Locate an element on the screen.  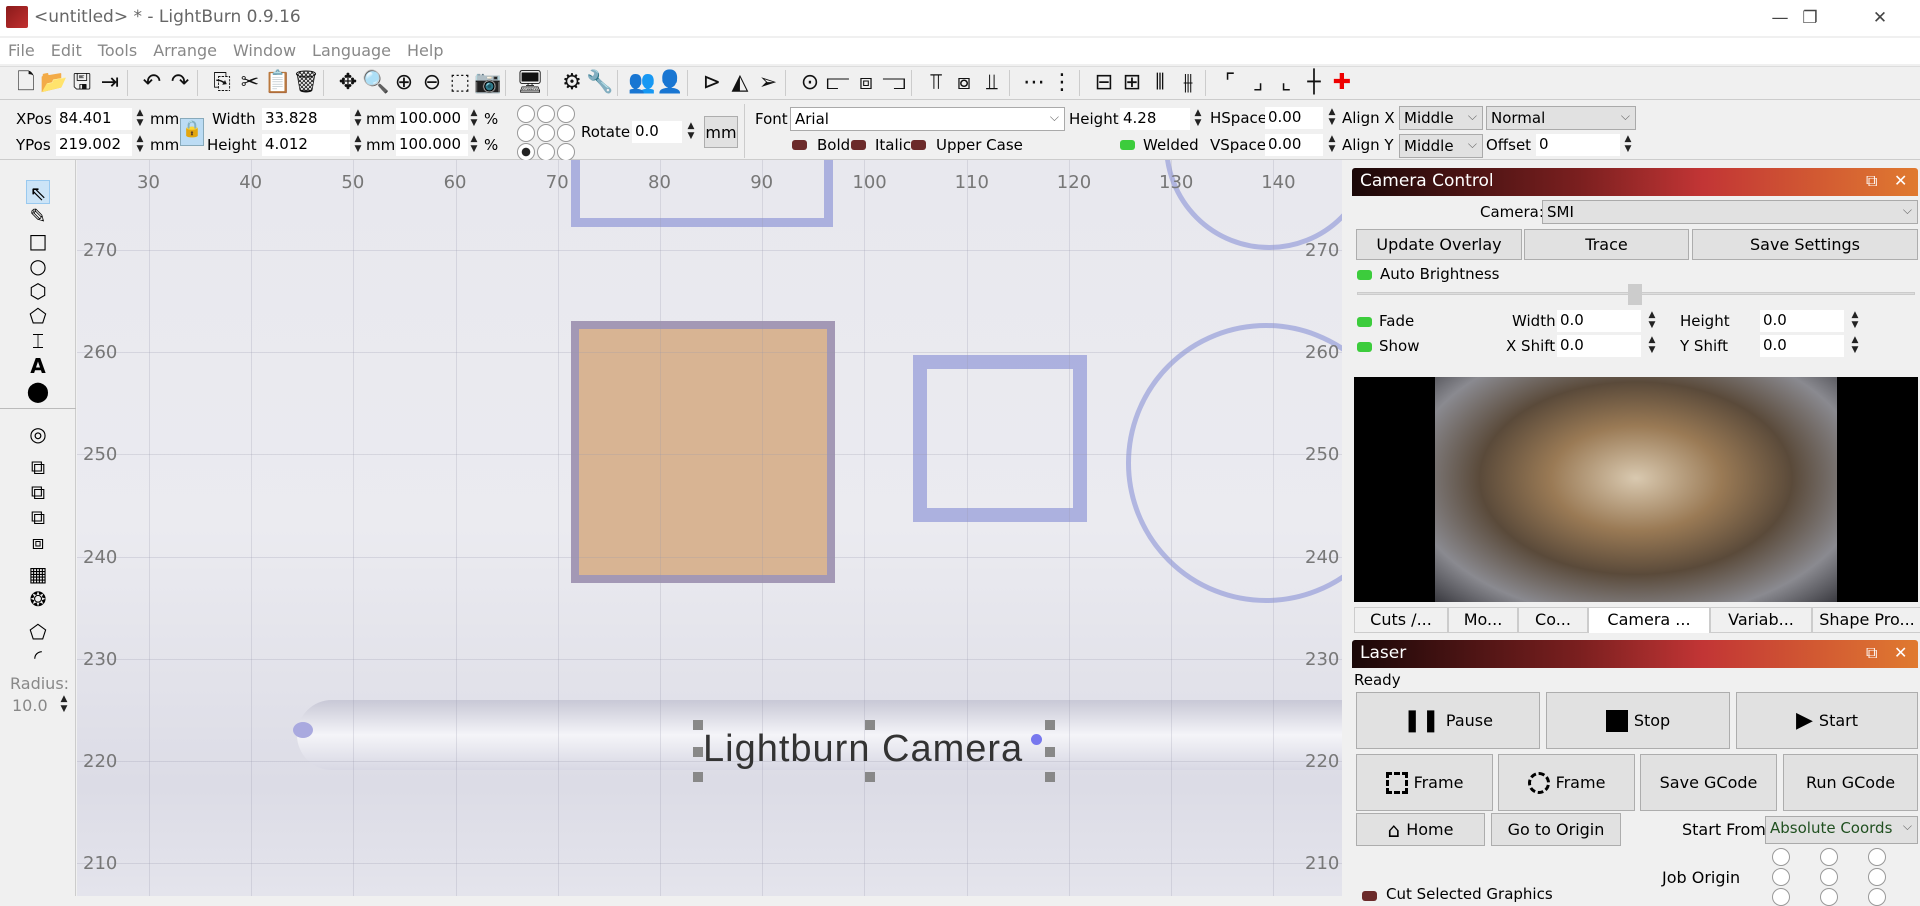
menu-tools: Tools is located at coordinates (117, 51).